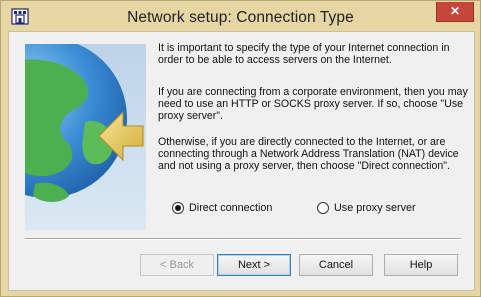 The height and width of the screenshot is (297, 481). Describe the element at coordinates (178, 208) in the screenshot. I see `direct-connection-radio` at that location.